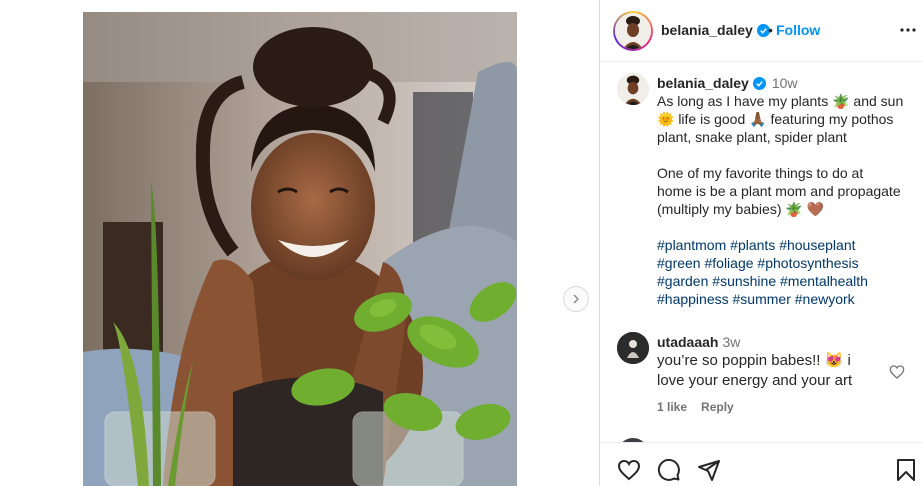 The width and height of the screenshot is (923, 486). I want to click on author-avatar, so click(633, 31).